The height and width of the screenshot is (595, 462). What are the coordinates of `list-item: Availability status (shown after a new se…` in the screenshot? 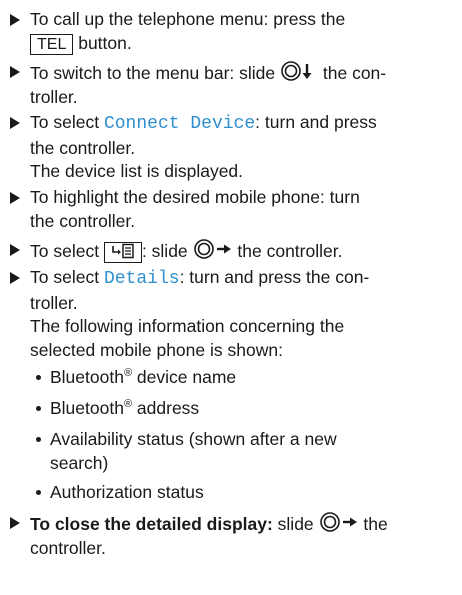 It's located at (246, 451).